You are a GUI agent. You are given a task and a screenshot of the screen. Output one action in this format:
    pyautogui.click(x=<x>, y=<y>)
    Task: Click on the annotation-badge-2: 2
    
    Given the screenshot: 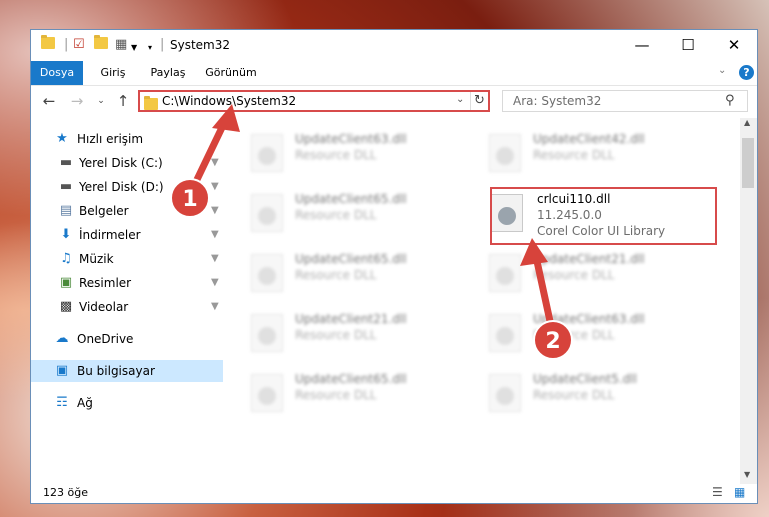 What is the action you would take?
    pyautogui.click(x=553, y=340)
    